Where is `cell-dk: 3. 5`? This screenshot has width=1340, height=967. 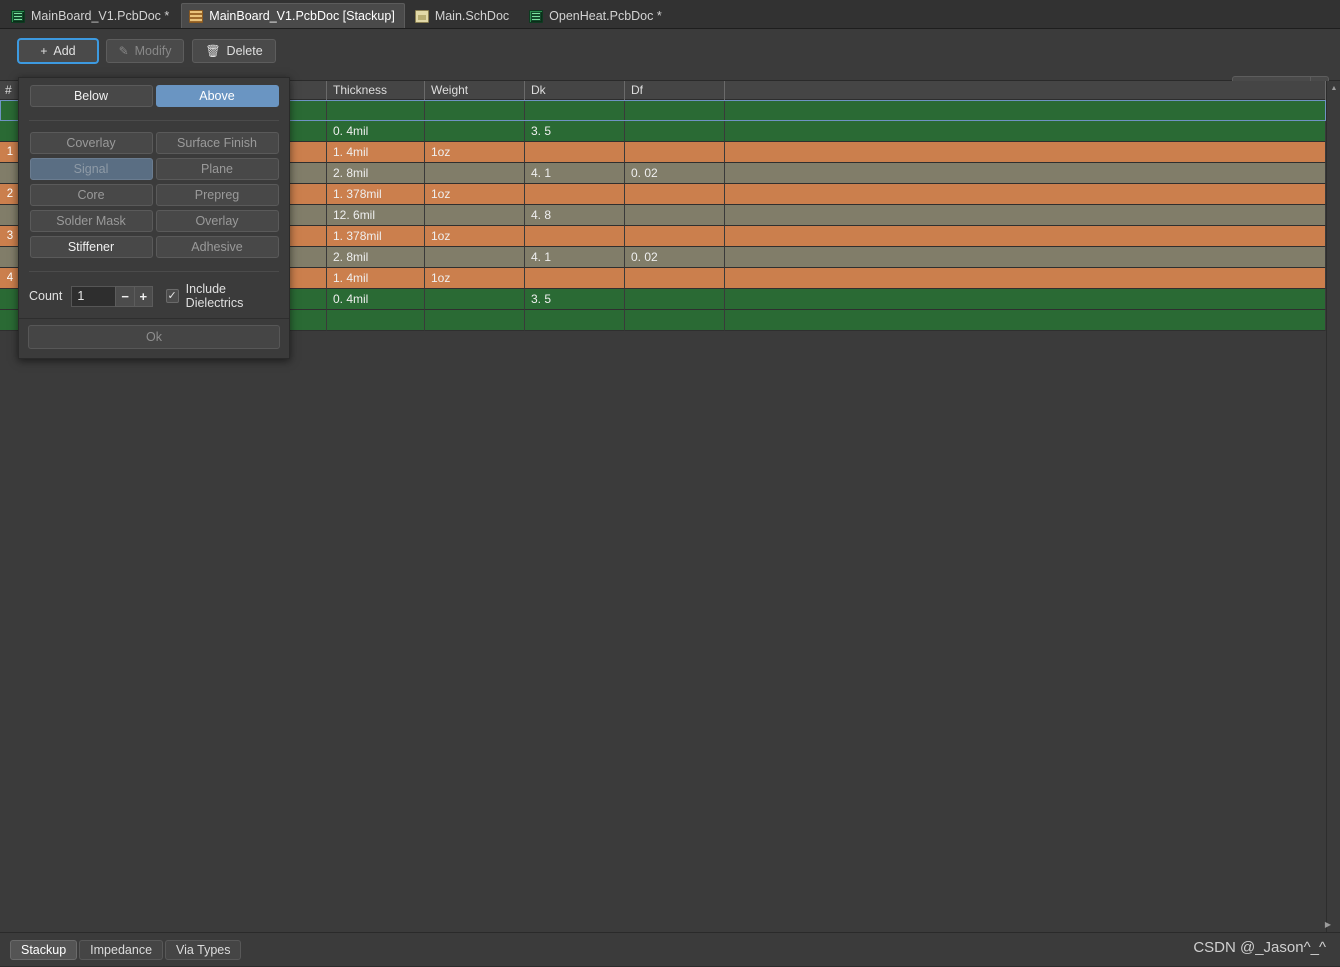
cell-dk: 3. 5 is located at coordinates (575, 299).